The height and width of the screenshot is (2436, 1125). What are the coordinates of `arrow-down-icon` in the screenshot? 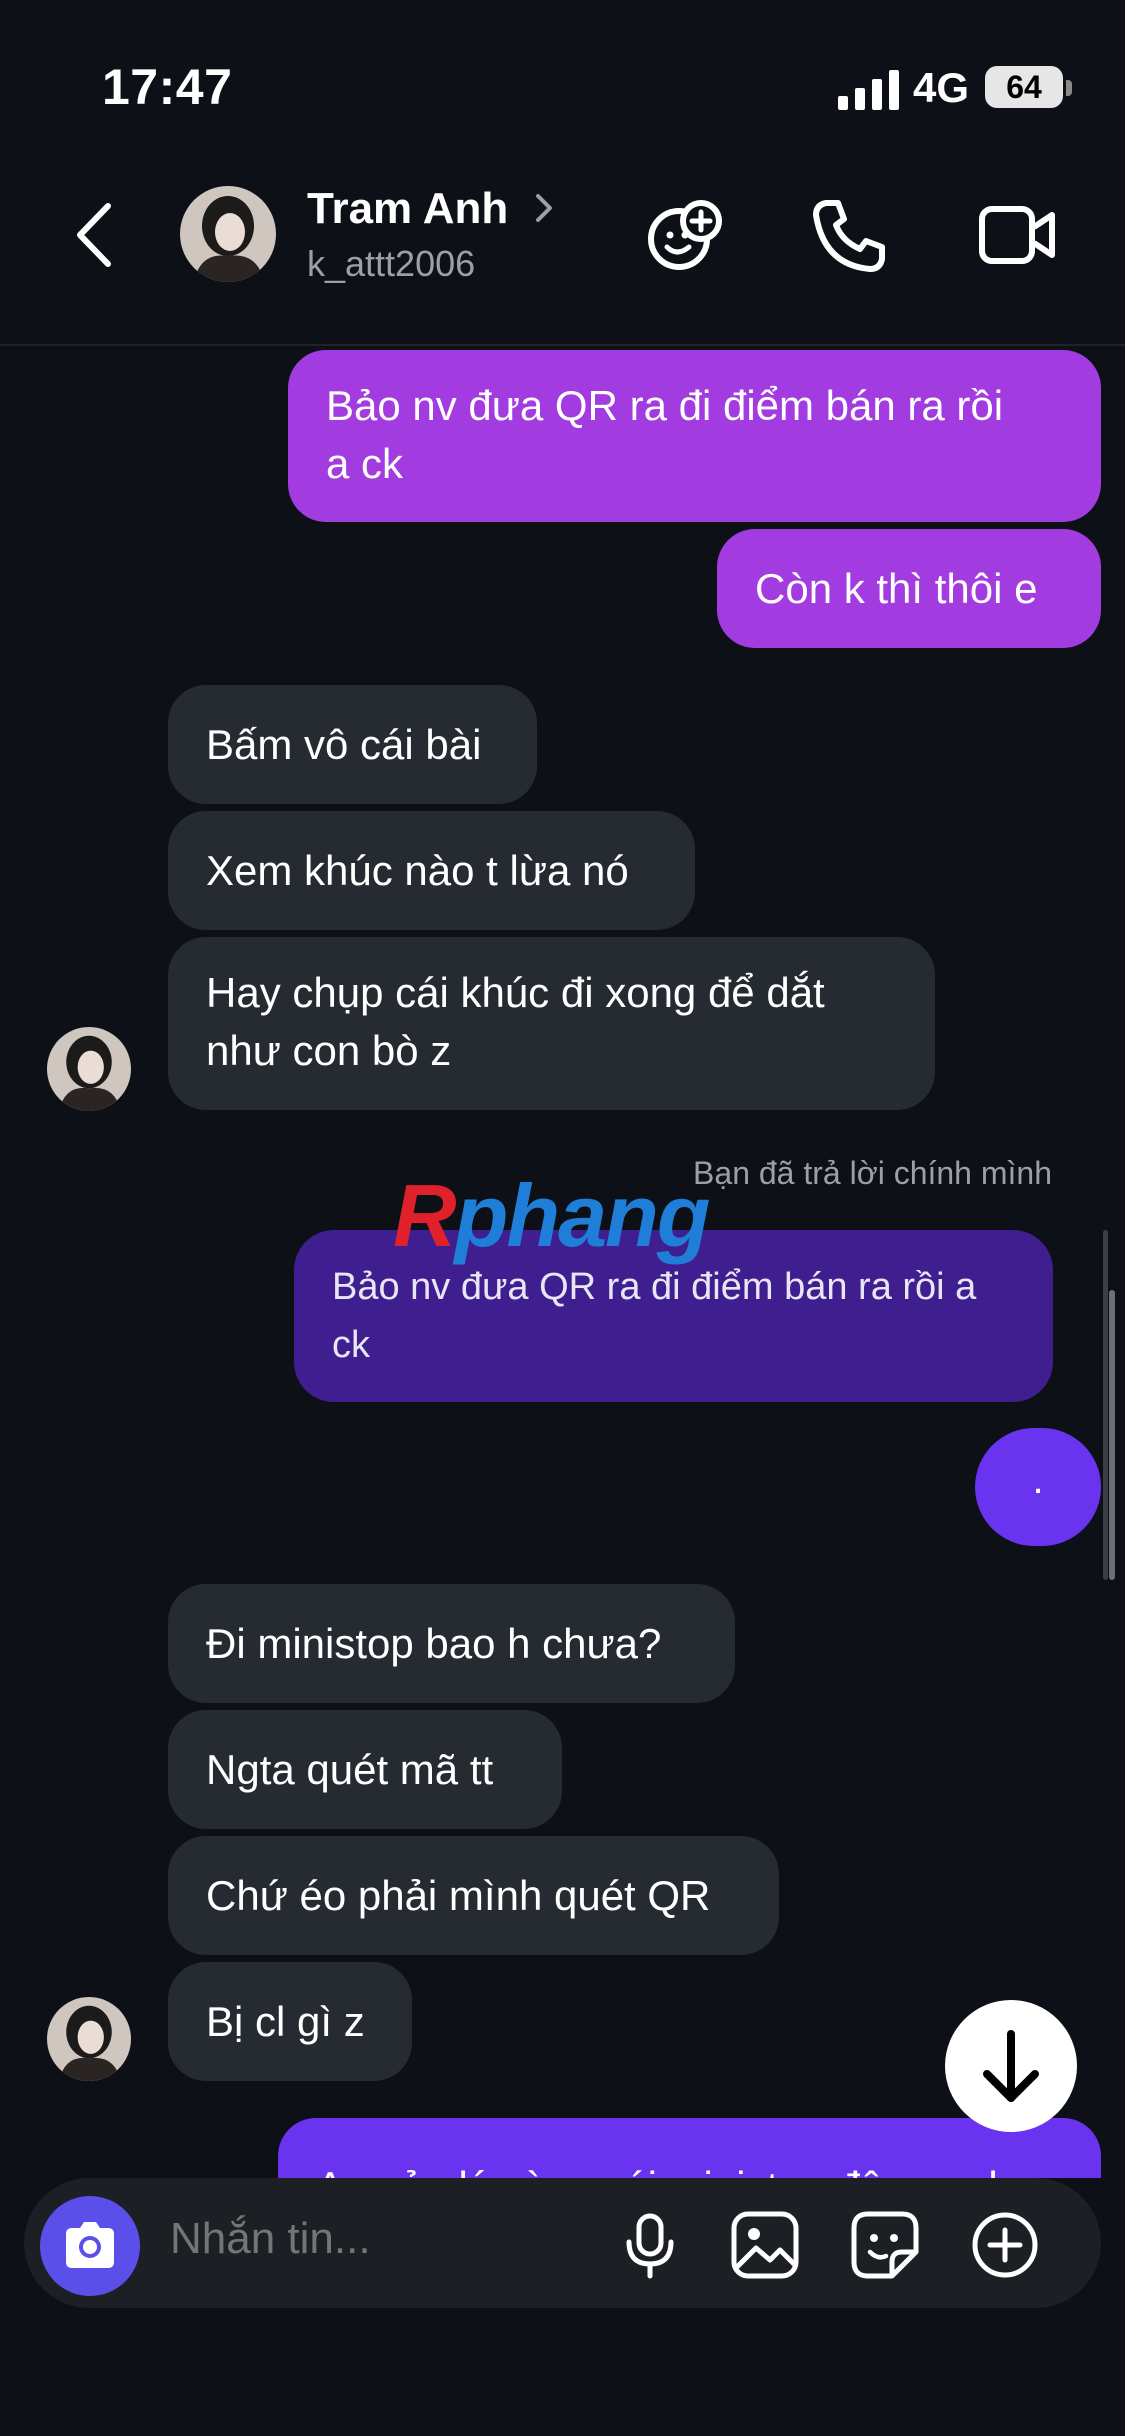 It's located at (1011, 2066).